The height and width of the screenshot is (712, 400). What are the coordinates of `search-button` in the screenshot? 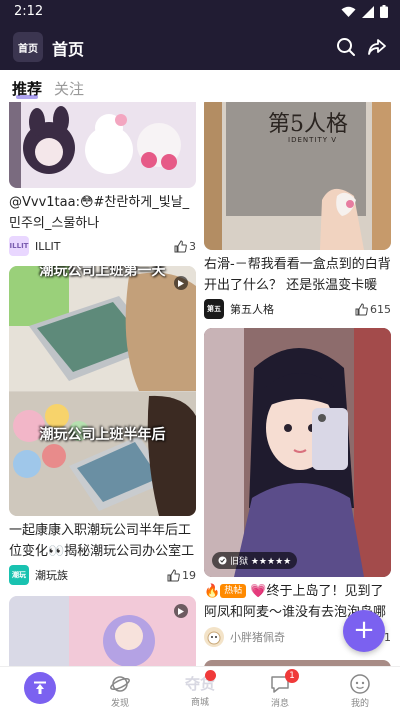 It's located at (346, 47).